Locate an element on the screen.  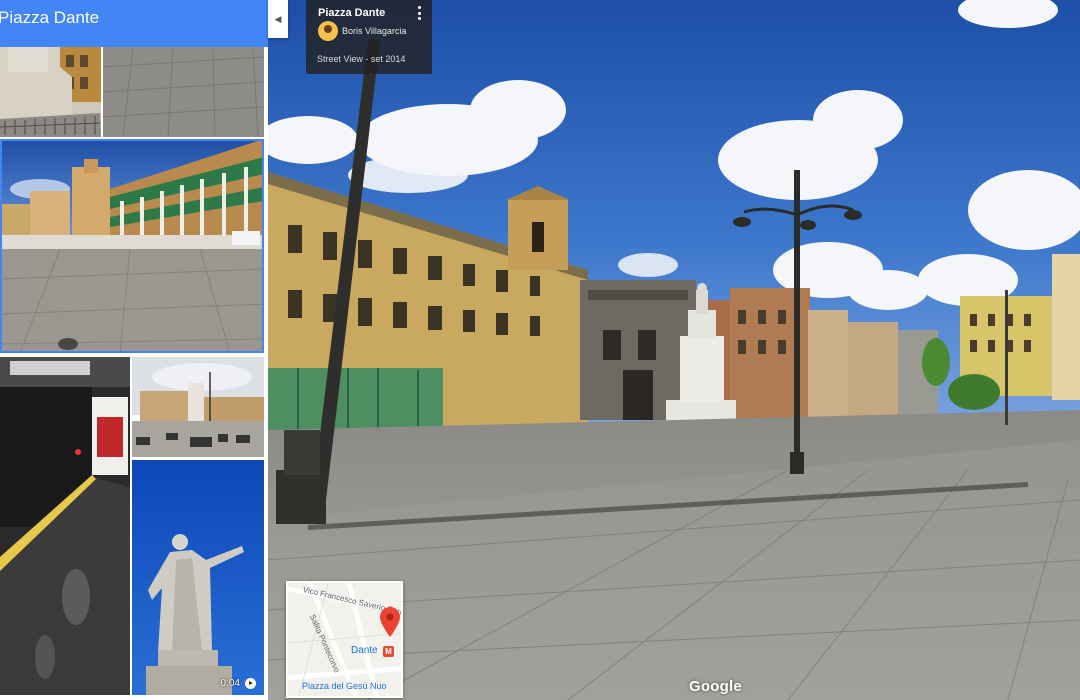
more-vert-icon is located at coordinates (420, 13).